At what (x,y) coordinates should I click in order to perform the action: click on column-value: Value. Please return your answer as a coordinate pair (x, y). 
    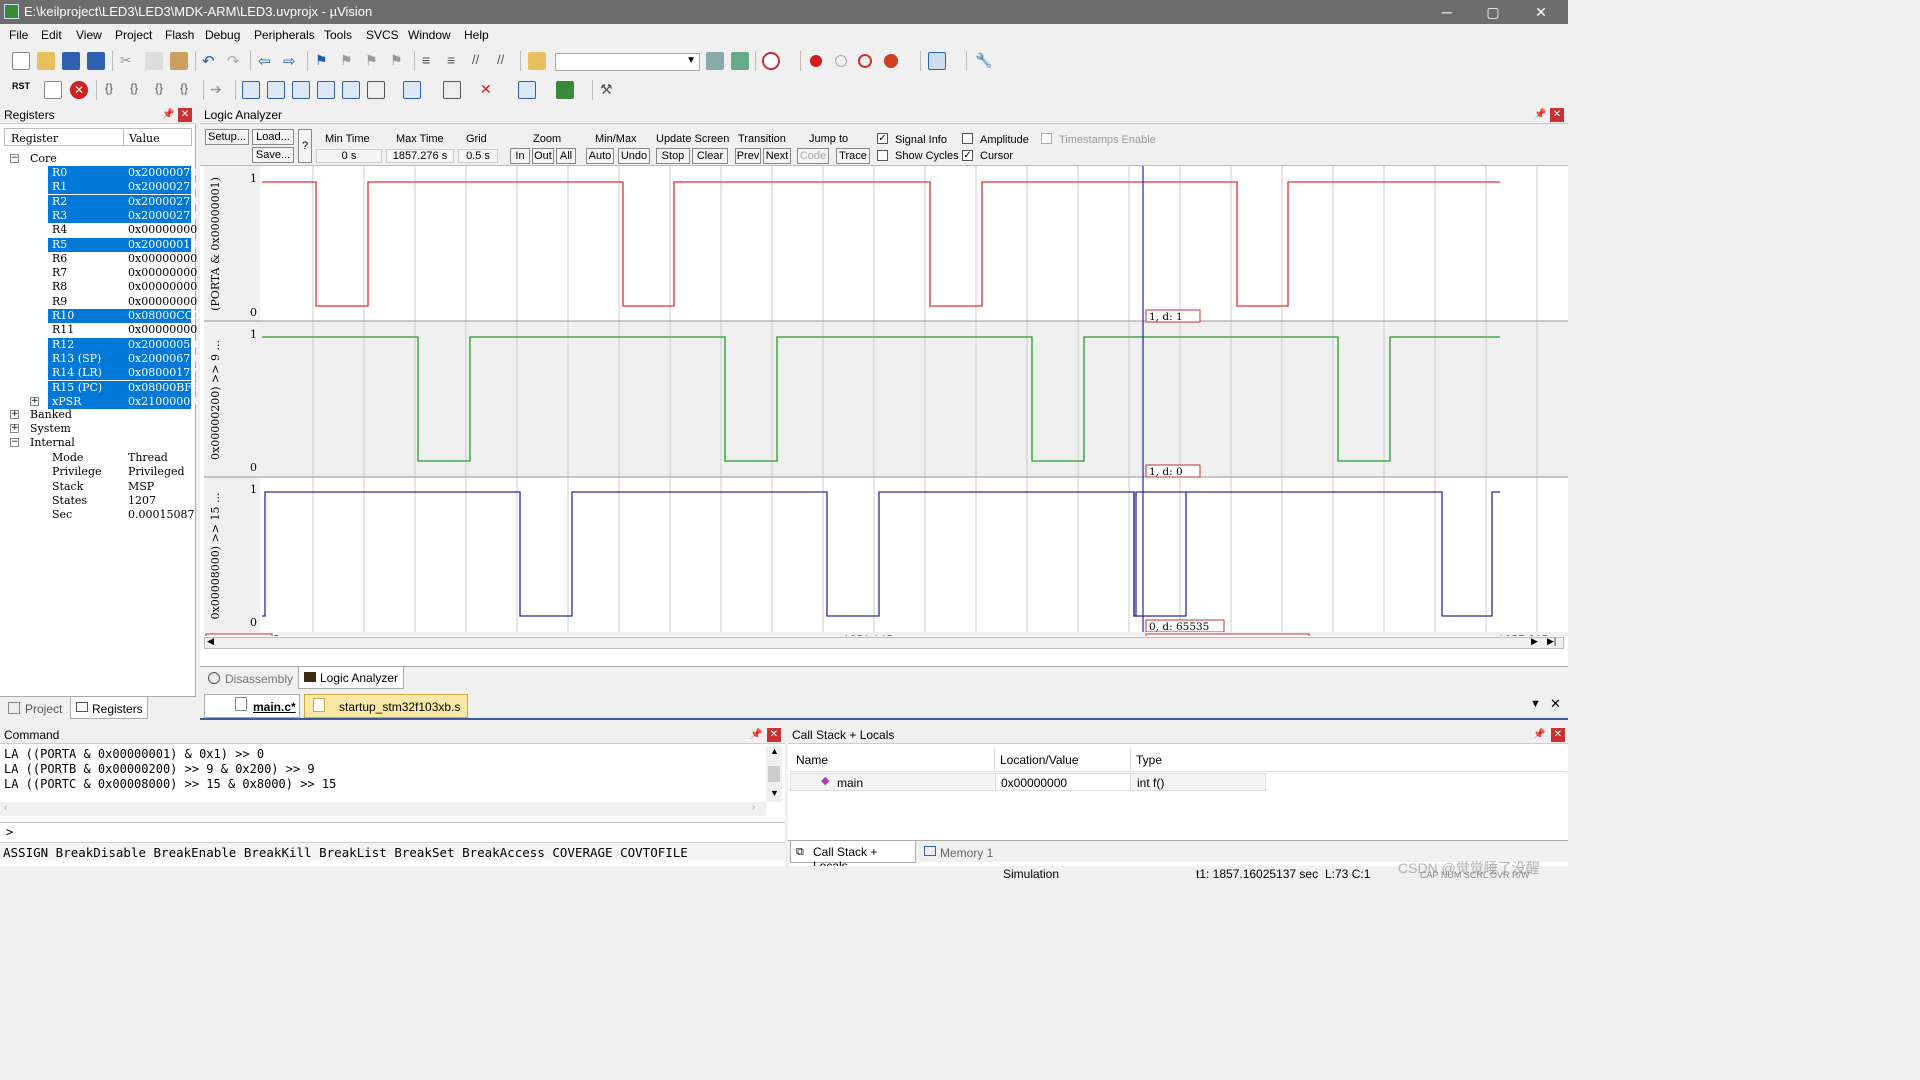
    Looking at the image, I should click on (144, 138).